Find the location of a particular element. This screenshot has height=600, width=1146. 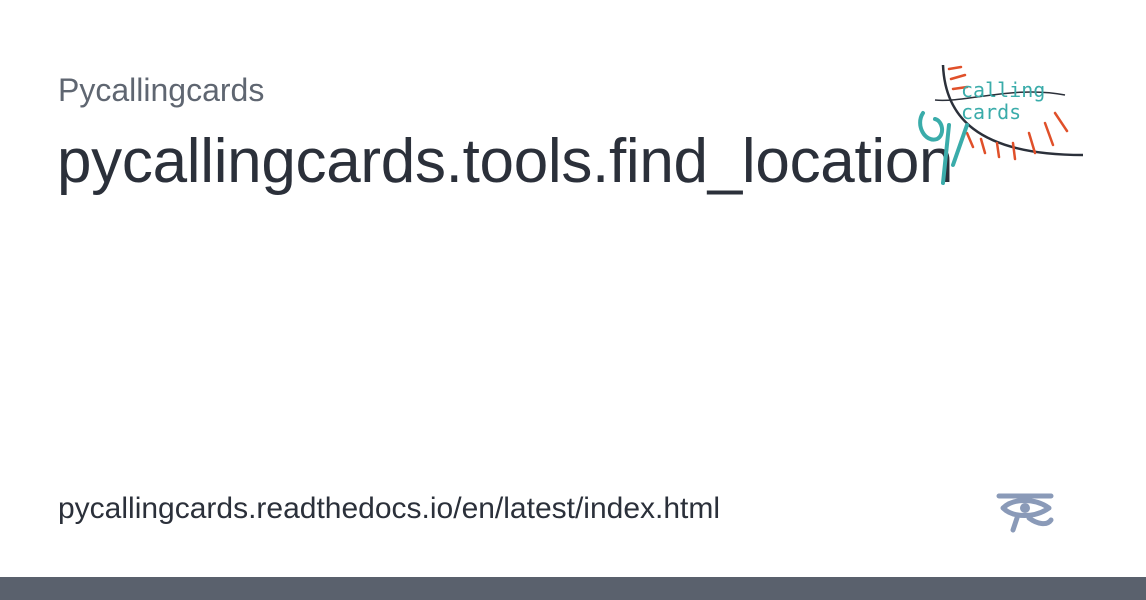

pycallingcards-logo: calling cards is located at coordinates (997, 122).